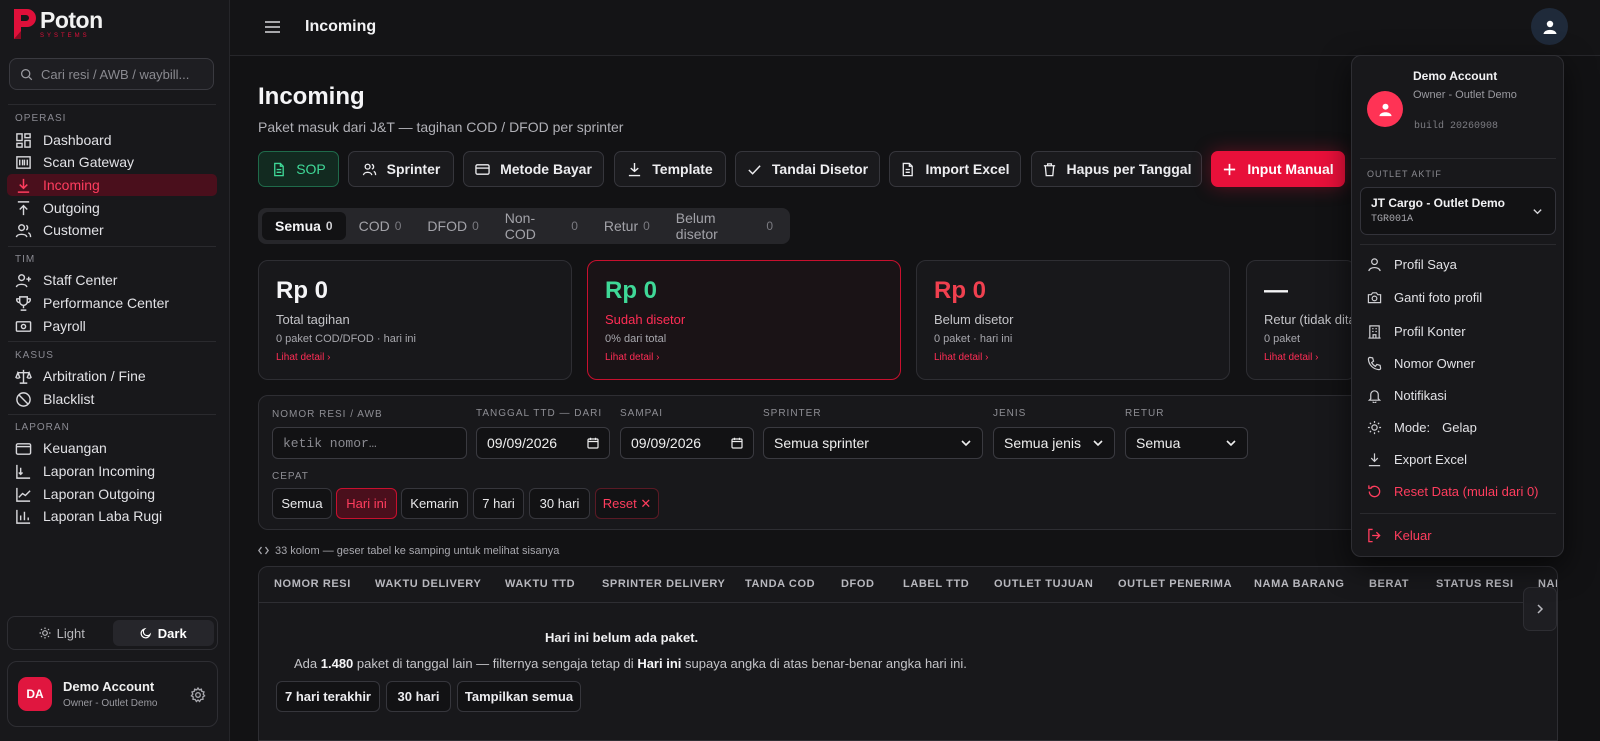  What do you see at coordinates (42, 427) in the screenshot?
I see `nav-section-laporan: LAPORAN` at bounding box center [42, 427].